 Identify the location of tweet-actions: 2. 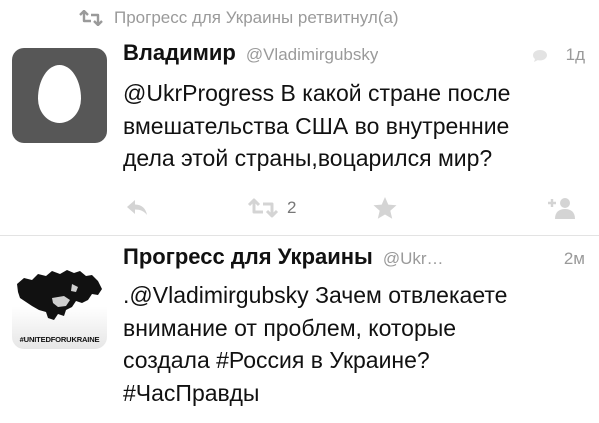
(354, 208).